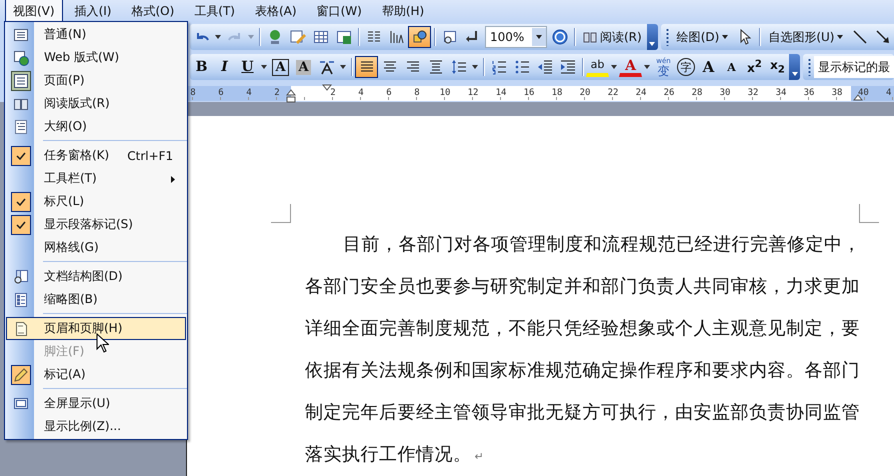 This screenshot has height=476, width=894. I want to click on paragraph-line: 依据有关法规条例和国家标准规范确定操作程序和要求内容。各部门, so click(582, 370).